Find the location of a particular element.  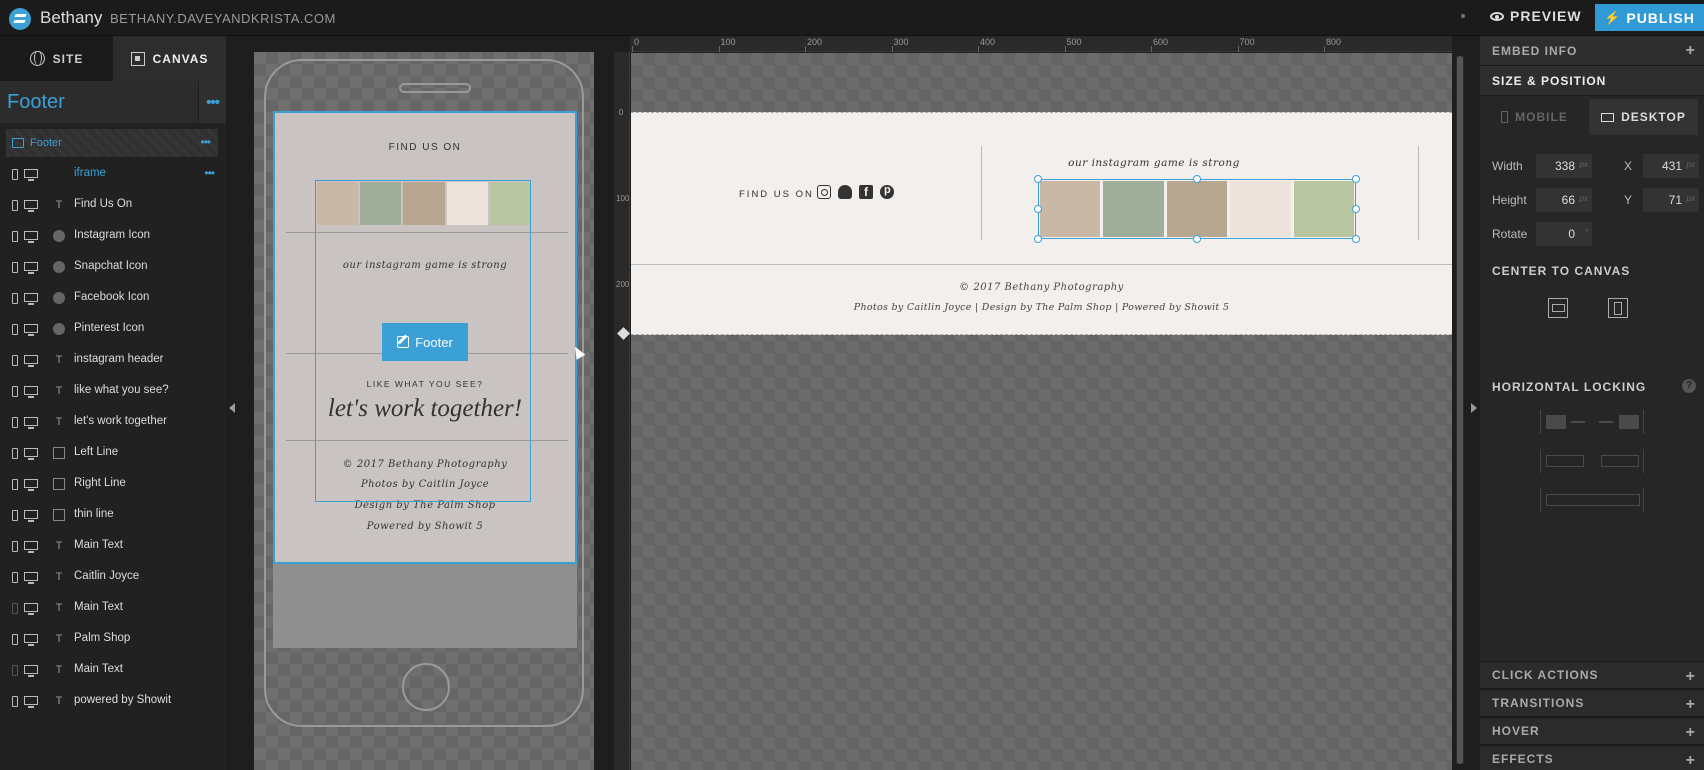

layer-item: Tinstagram header is located at coordinates (113, 360).